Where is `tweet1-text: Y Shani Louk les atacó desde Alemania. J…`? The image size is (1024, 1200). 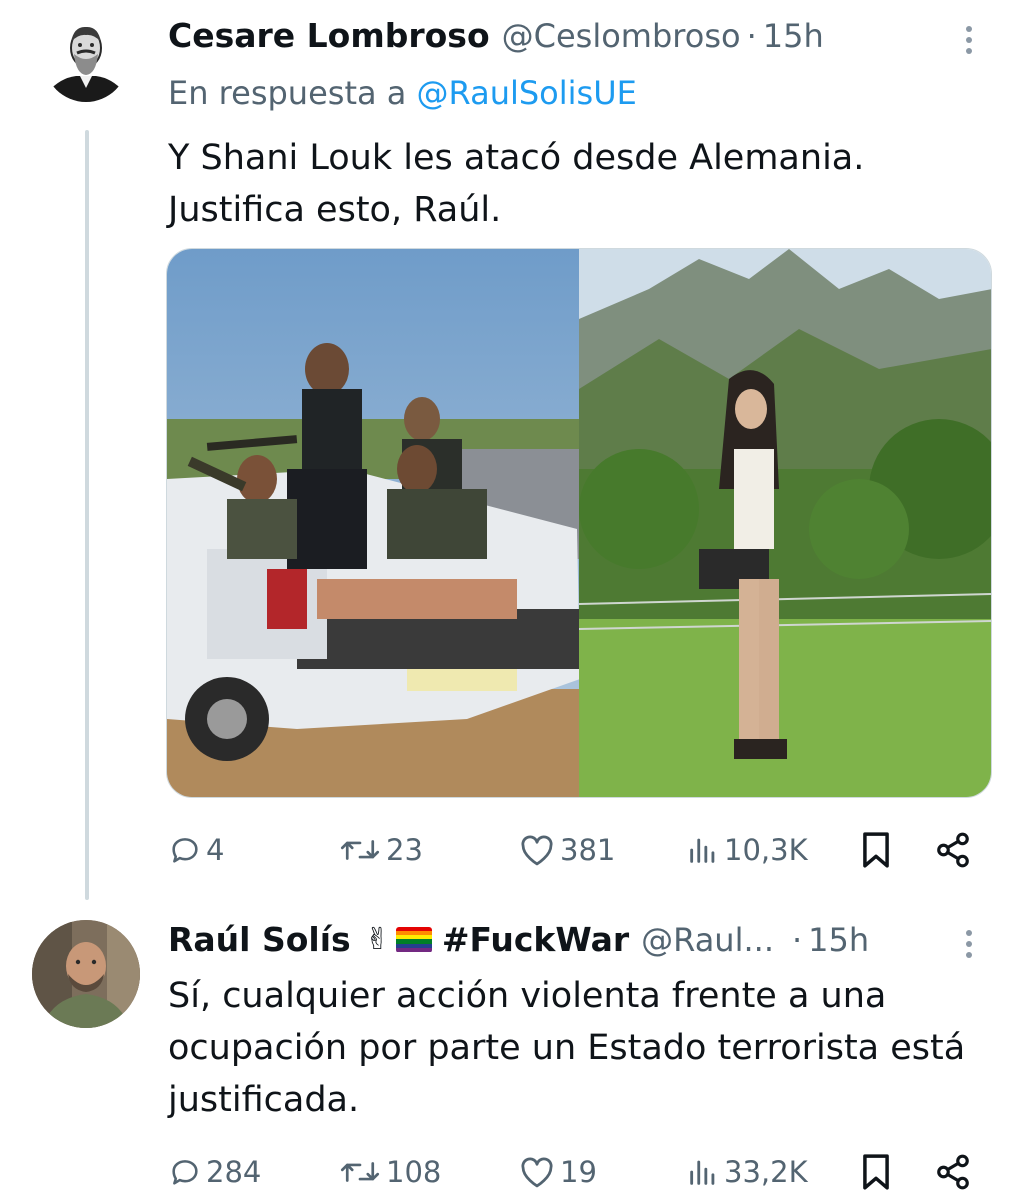
tweet1-text: Y Shani Louk les atacó desde Alemania. J… is located at coordinates (516, 184).